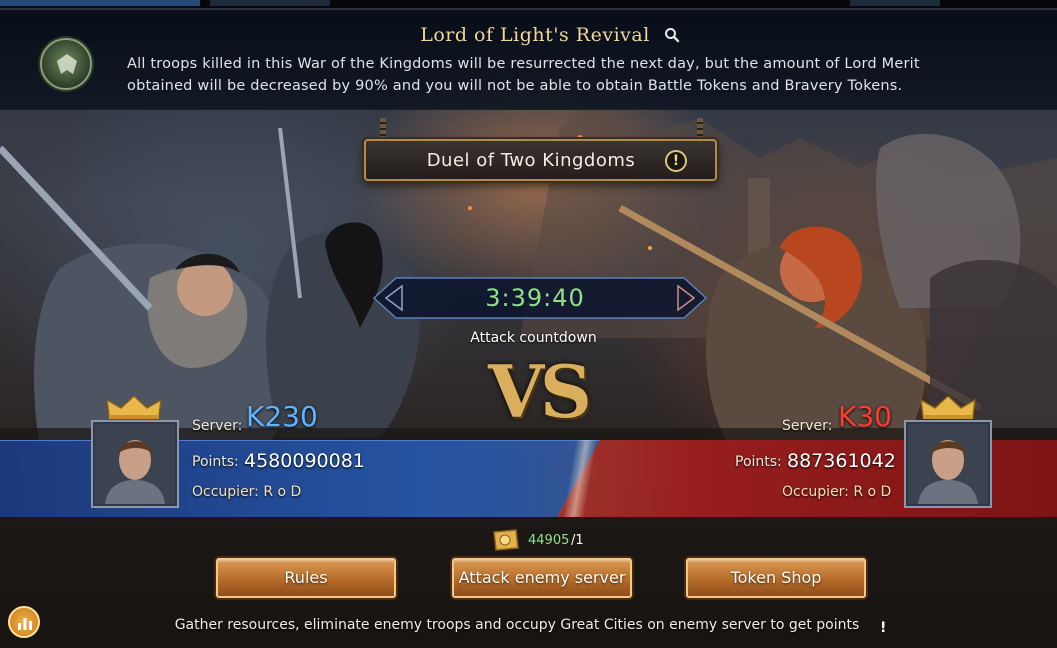 The width and height of the screenshot is (1057, 648). I want to click on own-points-label: Points:, so click(215, 462).